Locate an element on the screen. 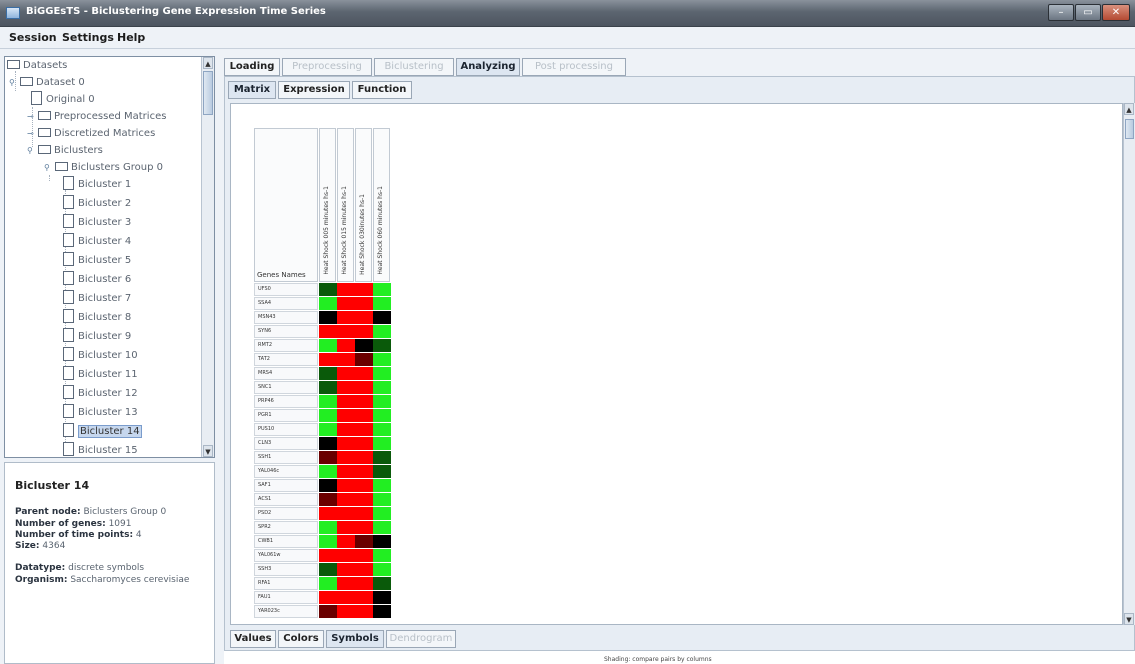 Image resolution: width=1135 pixels, height=664 pixels. gene-name-cell: SNC1 is located at coordinates (286, 387).